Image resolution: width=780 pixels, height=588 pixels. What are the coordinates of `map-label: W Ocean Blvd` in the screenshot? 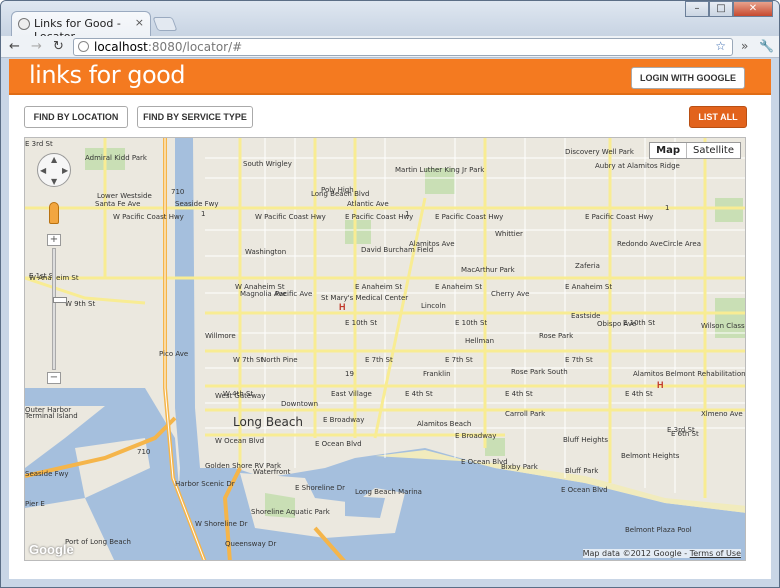 It's located at (239, 441).